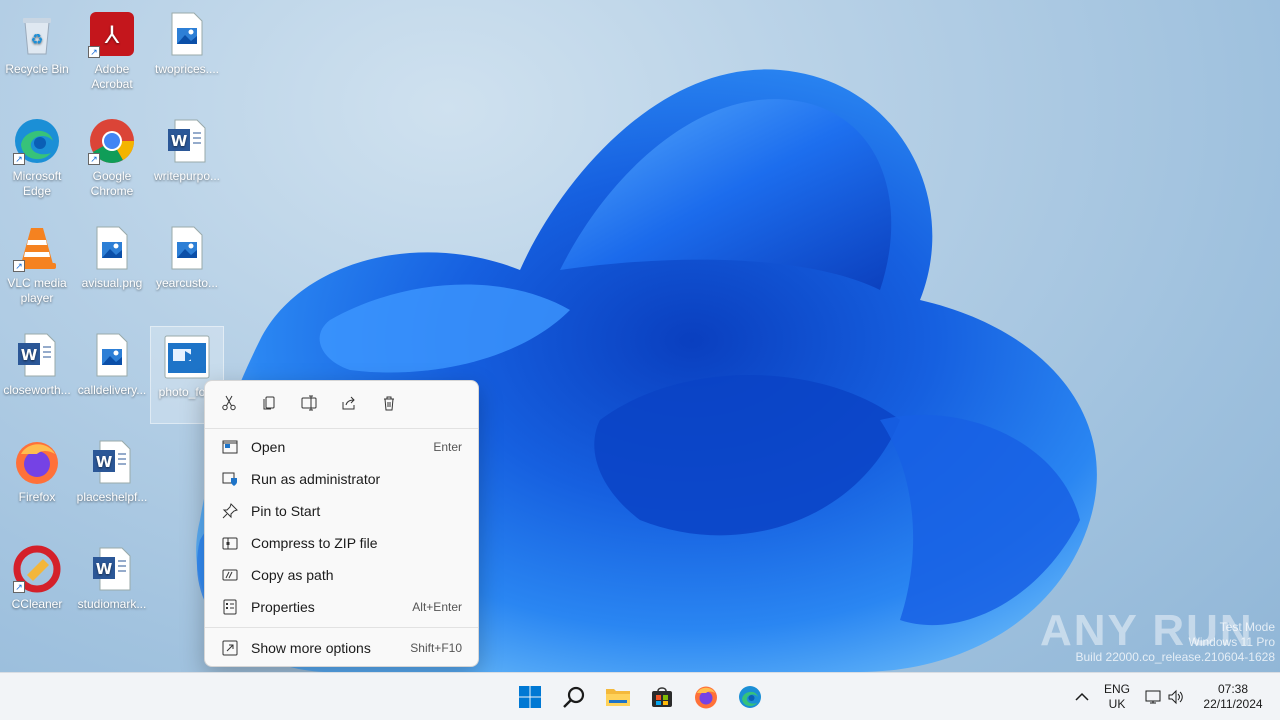 The width and height of the screenshot is (1280, 720). I want to click on search-button, so click(574, 697).